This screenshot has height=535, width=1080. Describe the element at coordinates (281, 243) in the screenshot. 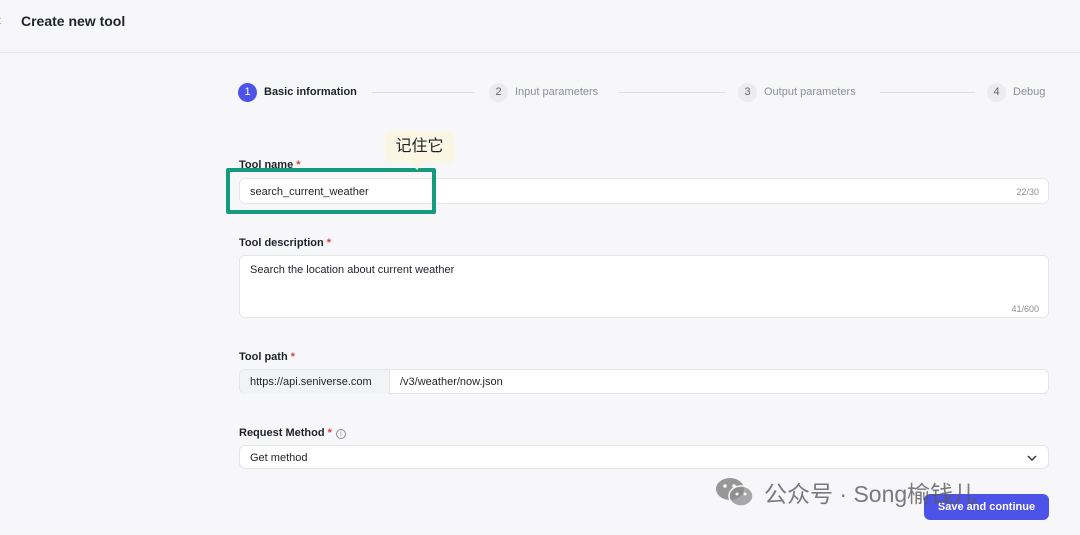

I see `tool-description-label-text: Tool description` at that location.